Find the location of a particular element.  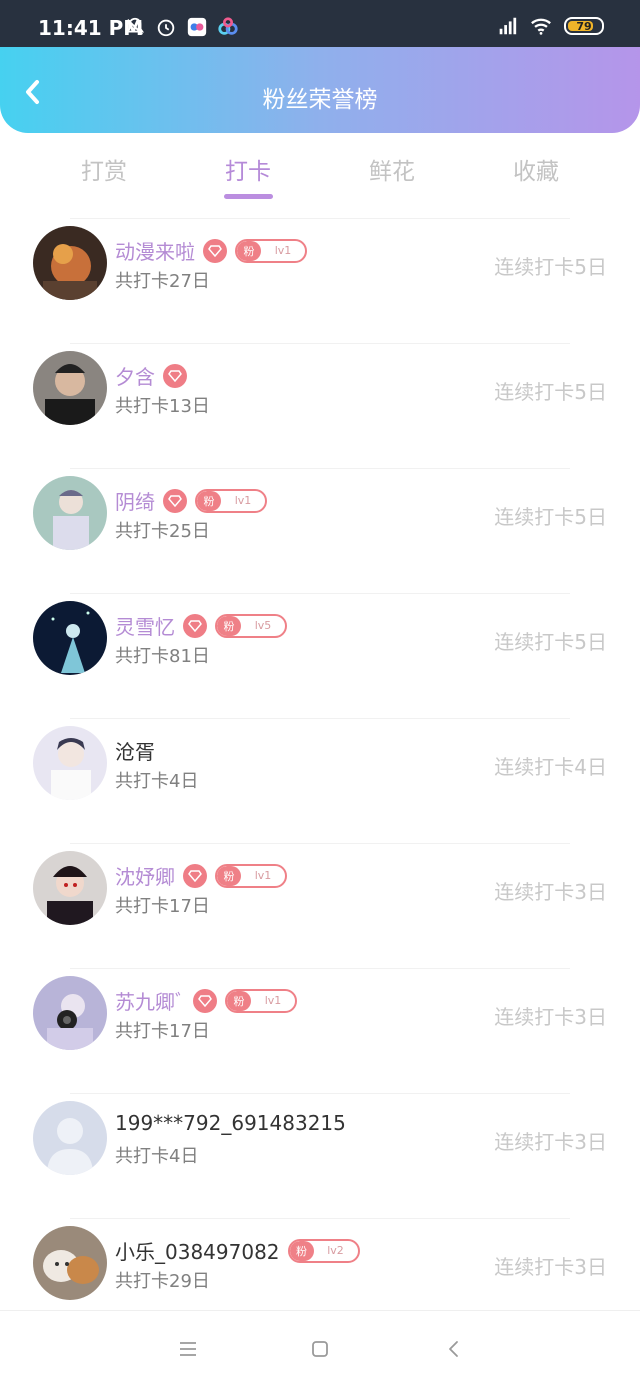

app-icon is located at coordinates (197, 27).